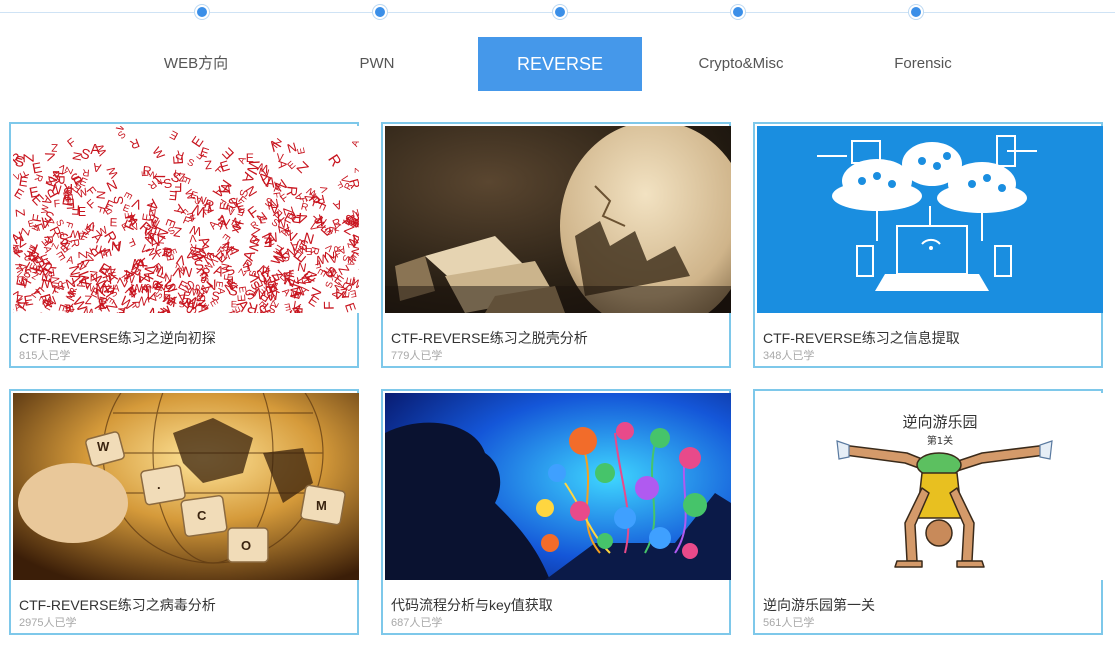 The width and height of the screenshot is (1115, 646). Describe the element at coordinates (356, 171) in the screenshot. I see `svg-text: Z` at that location.